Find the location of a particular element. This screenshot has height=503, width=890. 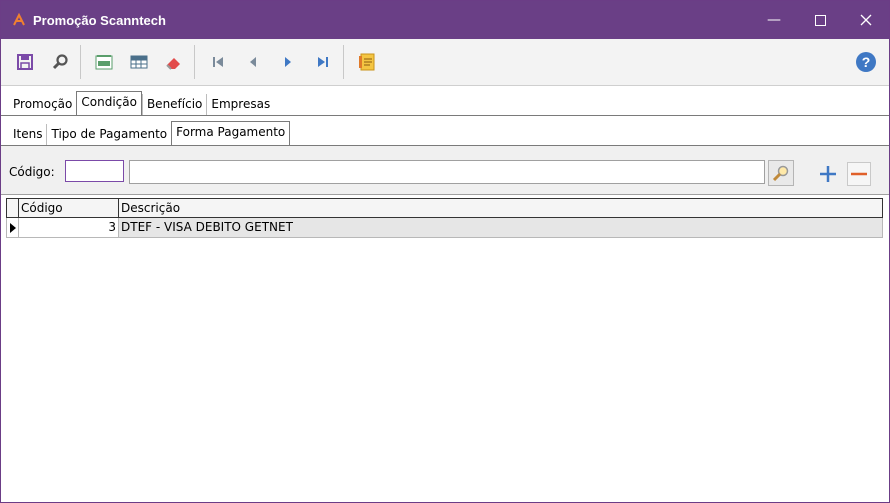

descricao-input is located at coordinates (447, 172).